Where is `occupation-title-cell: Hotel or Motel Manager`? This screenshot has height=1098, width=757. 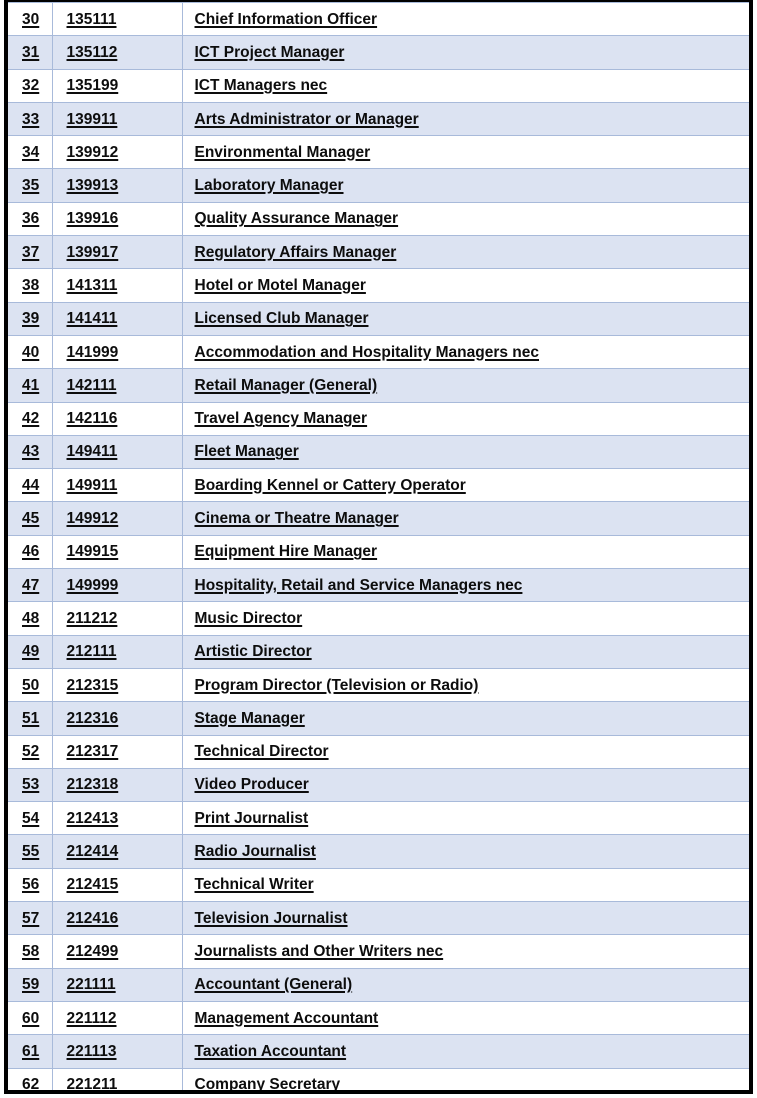
occupation-title-cell: Hotel or Motel Manager is located at coordinates (465, 285).